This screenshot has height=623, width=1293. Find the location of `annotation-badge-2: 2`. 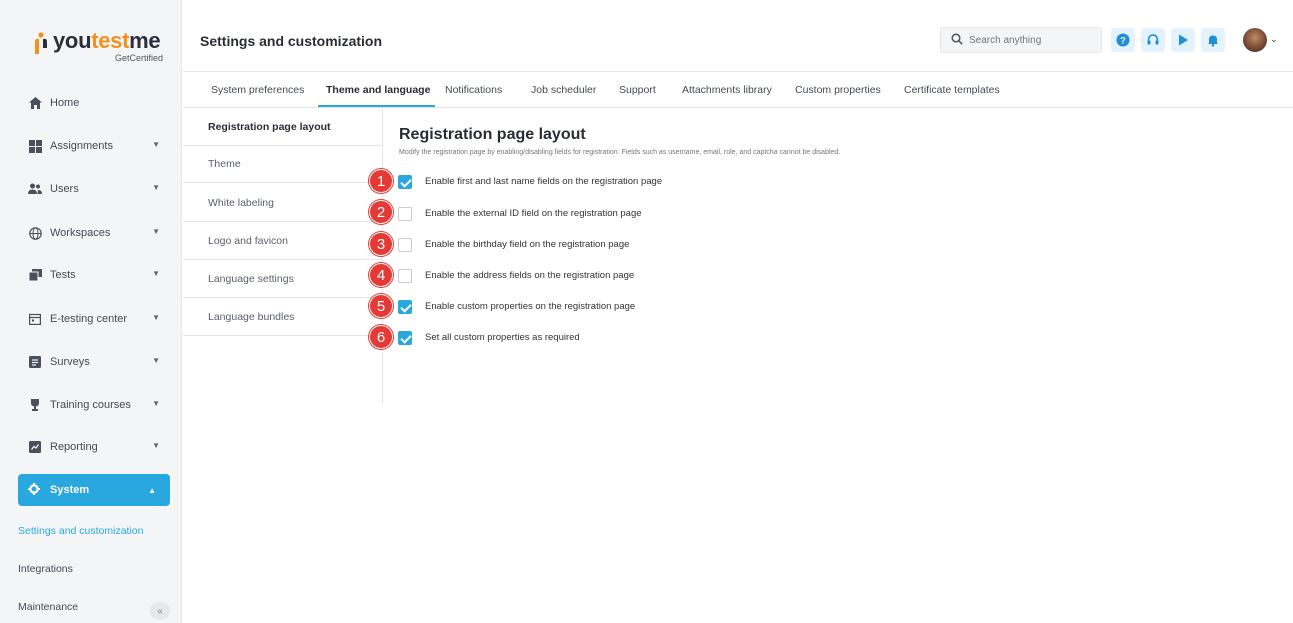

annotation-badge-2: 2 is located at coordinates (381, 212).